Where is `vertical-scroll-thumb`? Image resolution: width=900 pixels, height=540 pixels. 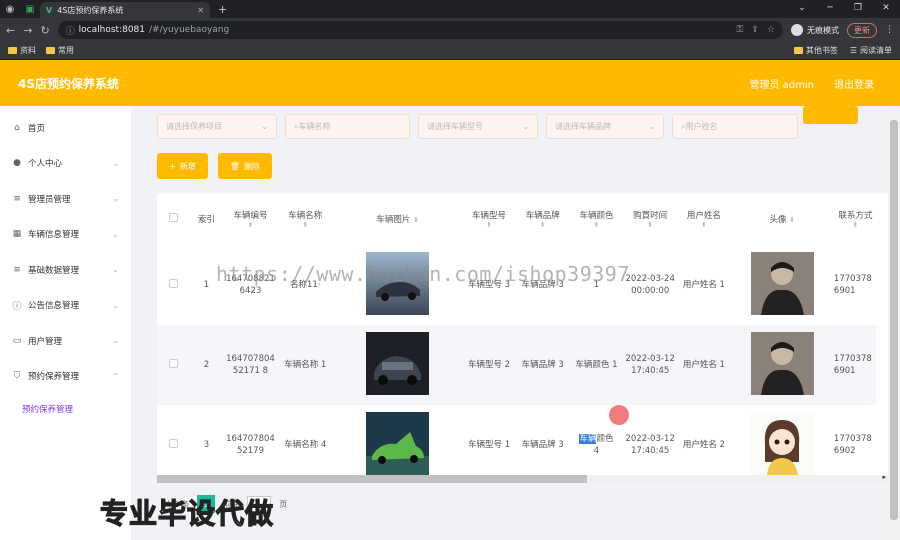 vertical-scroll-thumb is located at coordinates (894, 320).